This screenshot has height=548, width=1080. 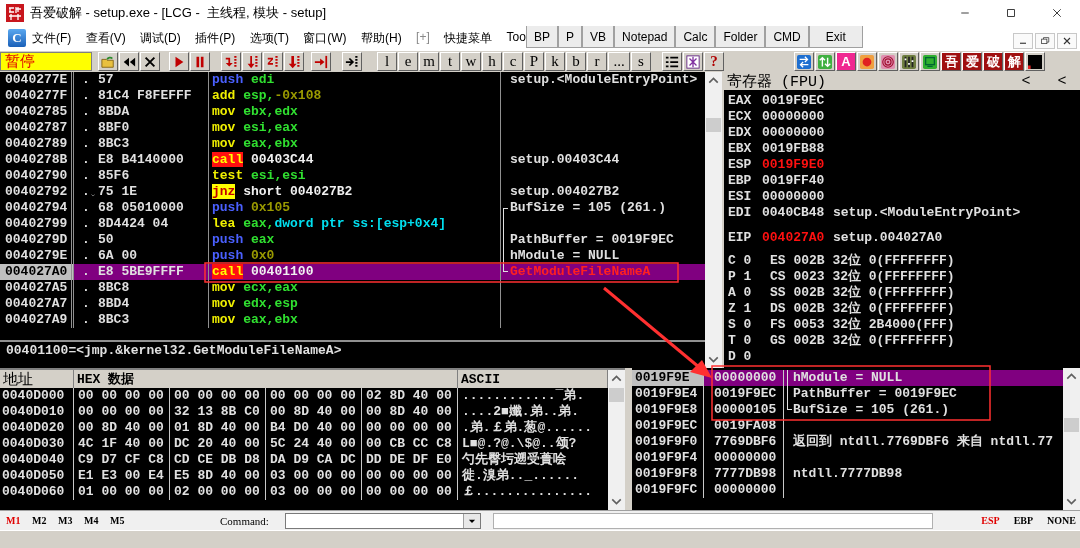 What do you see at coordinates (37, 80) in the screenshot?
I see `address-cell: 0040277E` at bounding box center [37, 80].